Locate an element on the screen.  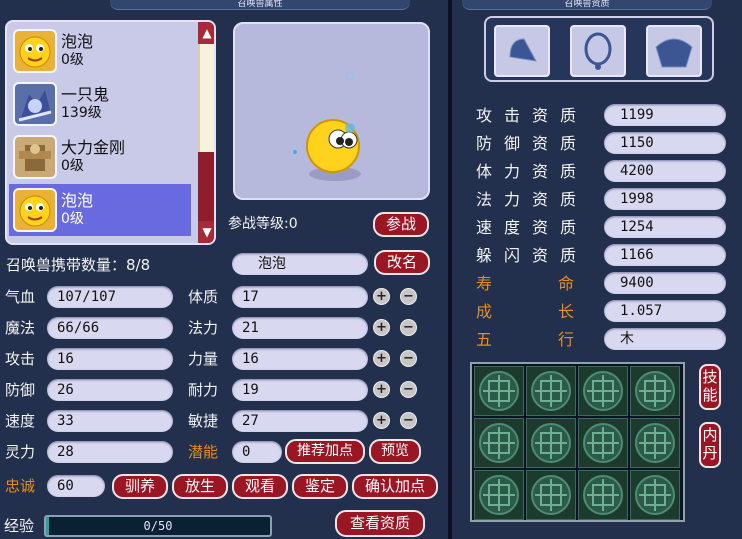
list-item-selected: 泡泡 0级 is located at coordinates (100, 210).